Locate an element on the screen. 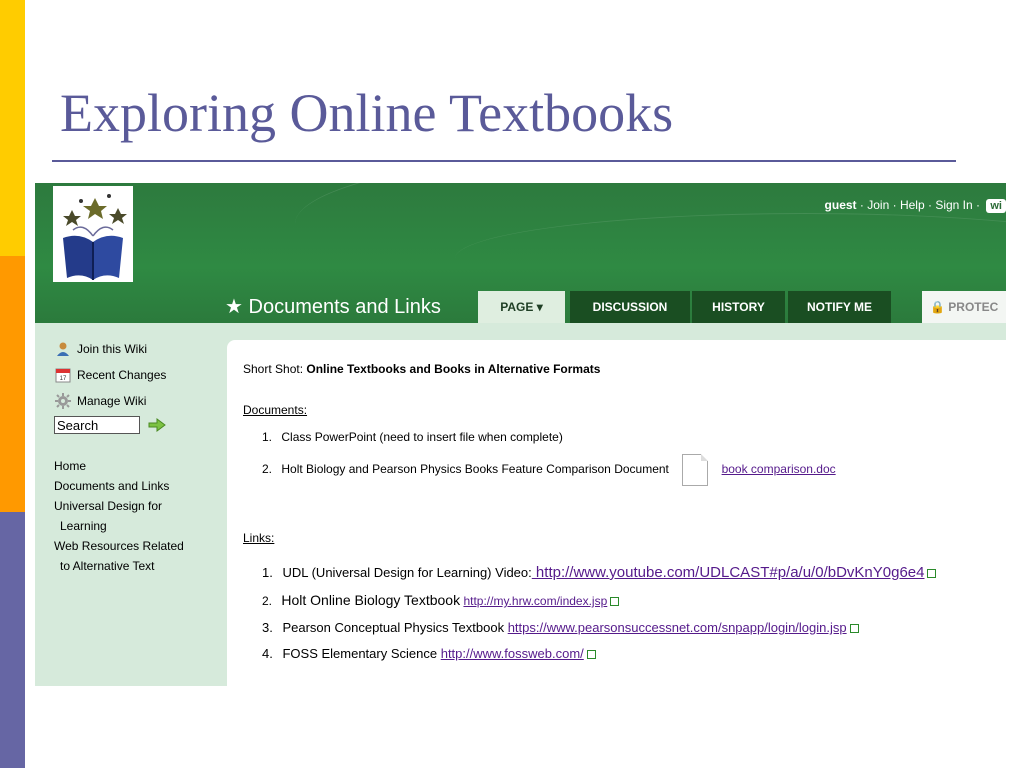 Image resolution: width=1024 pixels, height=768 pixels. document-number: 2. is located at coordinates (267, 469).